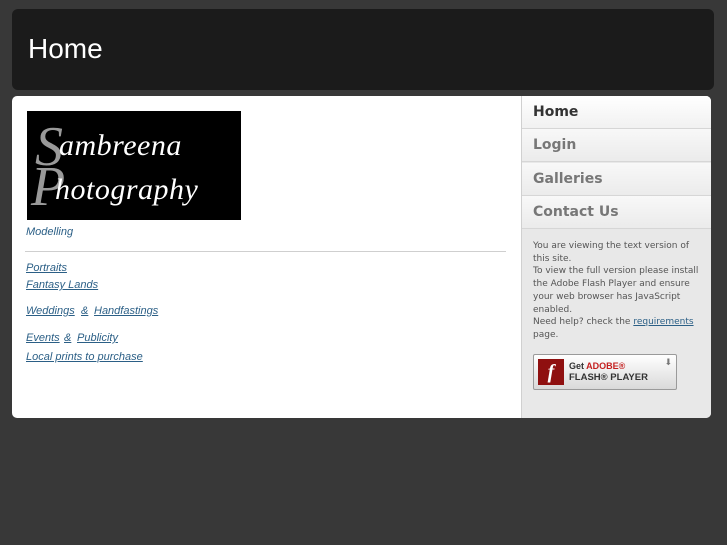 The height and width of the screenshot is (545, 727). I want to click on content-divider, so click(265, 251).